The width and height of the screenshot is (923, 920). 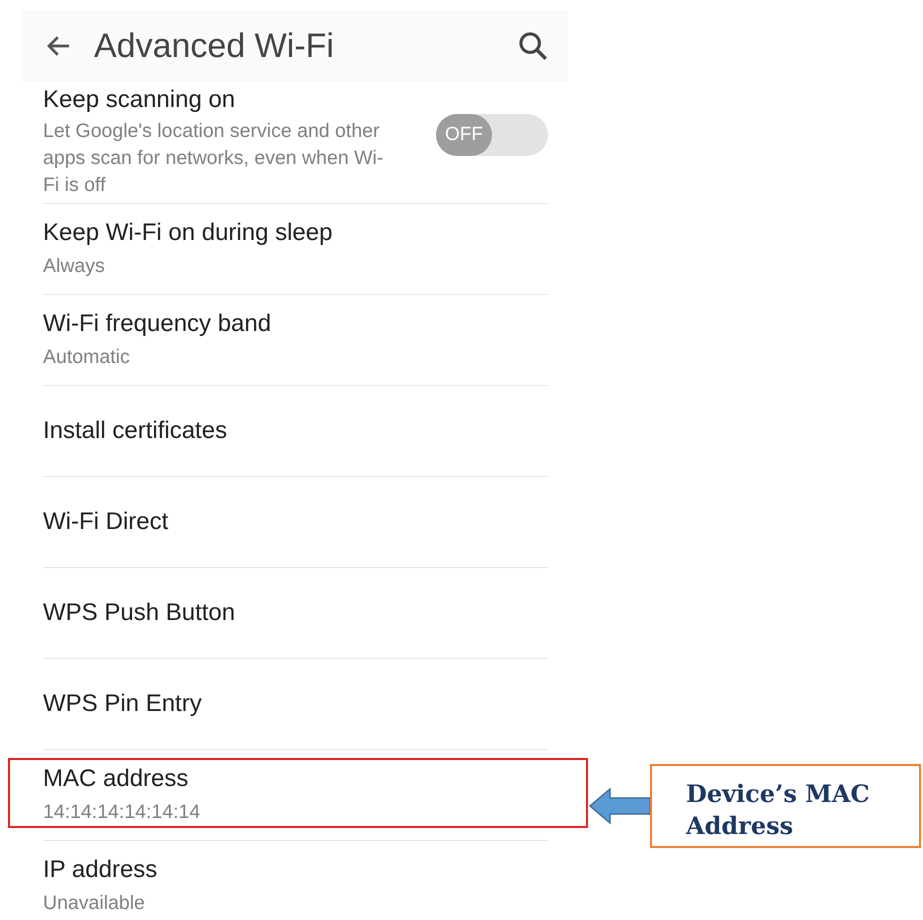 I want to click on setting-title: Keep scanning on, so click(x=219, y=100).